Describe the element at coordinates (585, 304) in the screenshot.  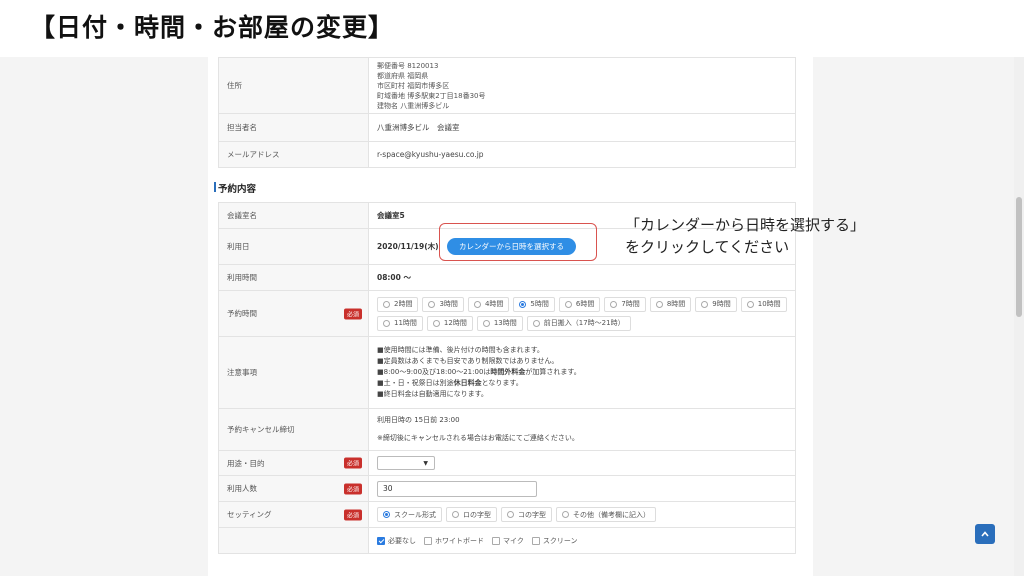
I see `duration-option-label: 6時間` at that location.